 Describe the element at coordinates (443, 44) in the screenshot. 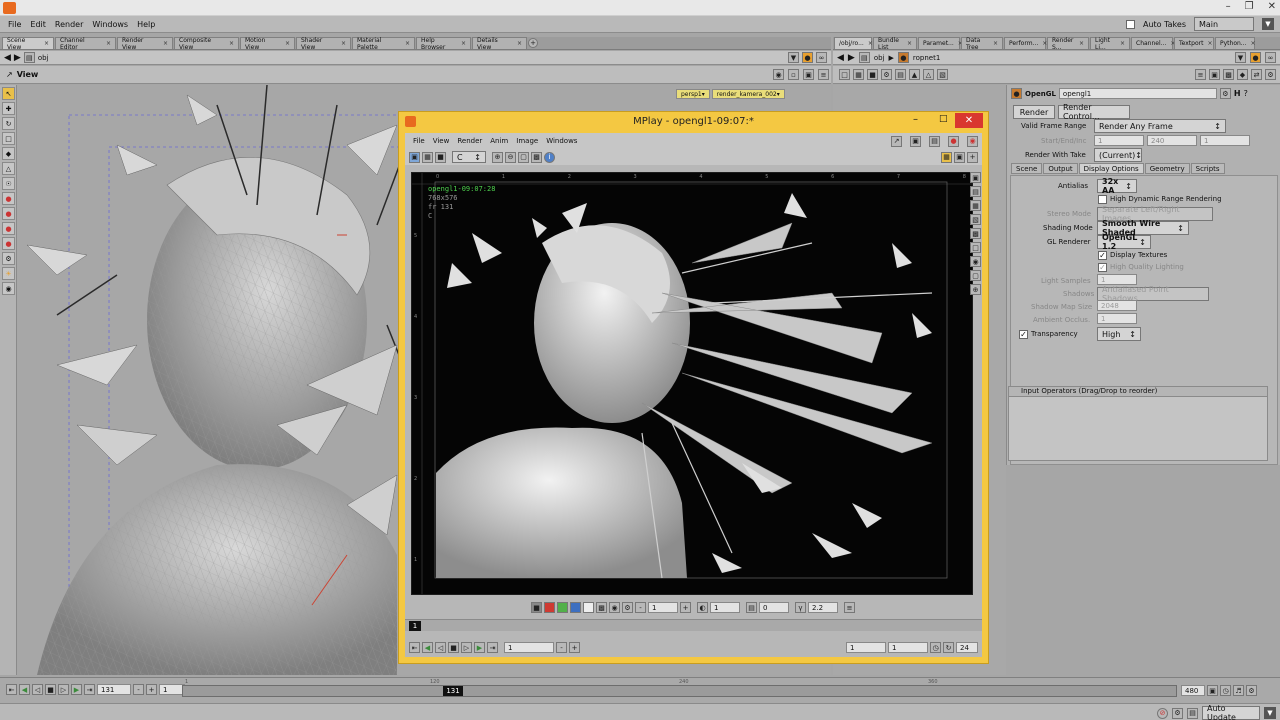

I see `tab-help-browser: Help Browser ×` at that location.